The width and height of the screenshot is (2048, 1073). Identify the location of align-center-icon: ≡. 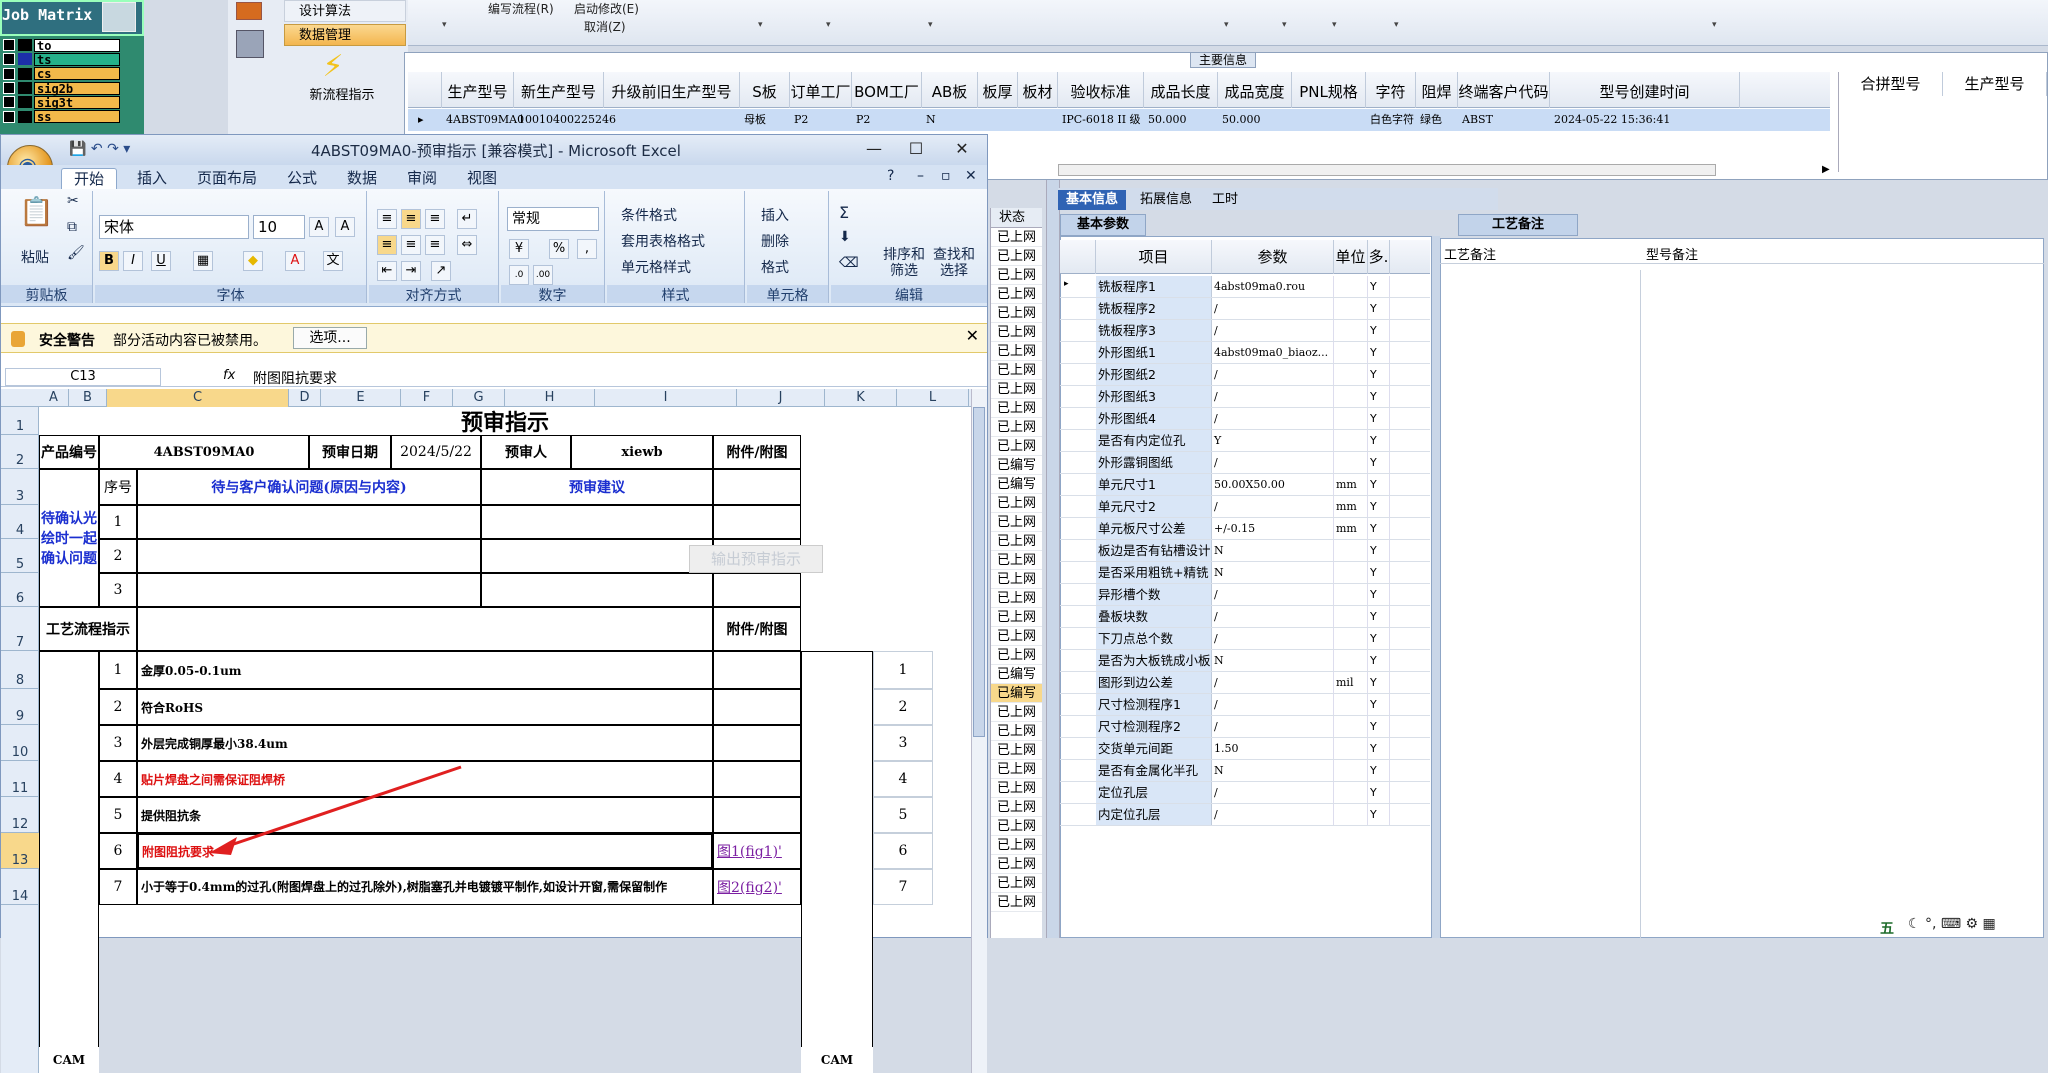
(411, 245).